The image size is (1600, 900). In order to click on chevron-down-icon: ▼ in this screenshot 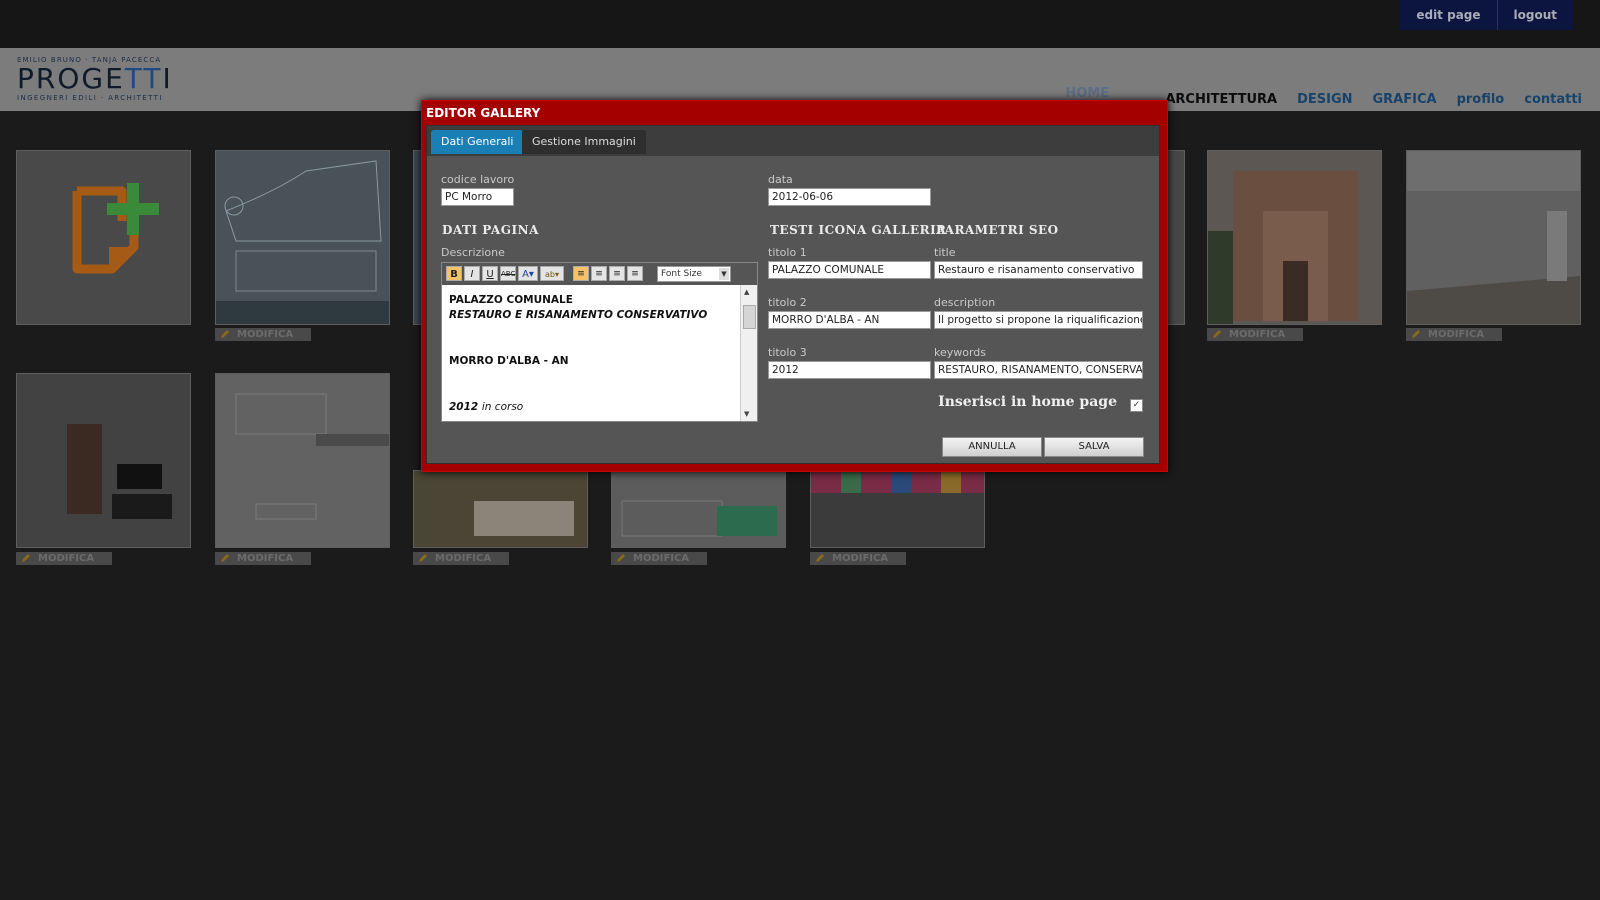, I will do `click(724, 274)`.